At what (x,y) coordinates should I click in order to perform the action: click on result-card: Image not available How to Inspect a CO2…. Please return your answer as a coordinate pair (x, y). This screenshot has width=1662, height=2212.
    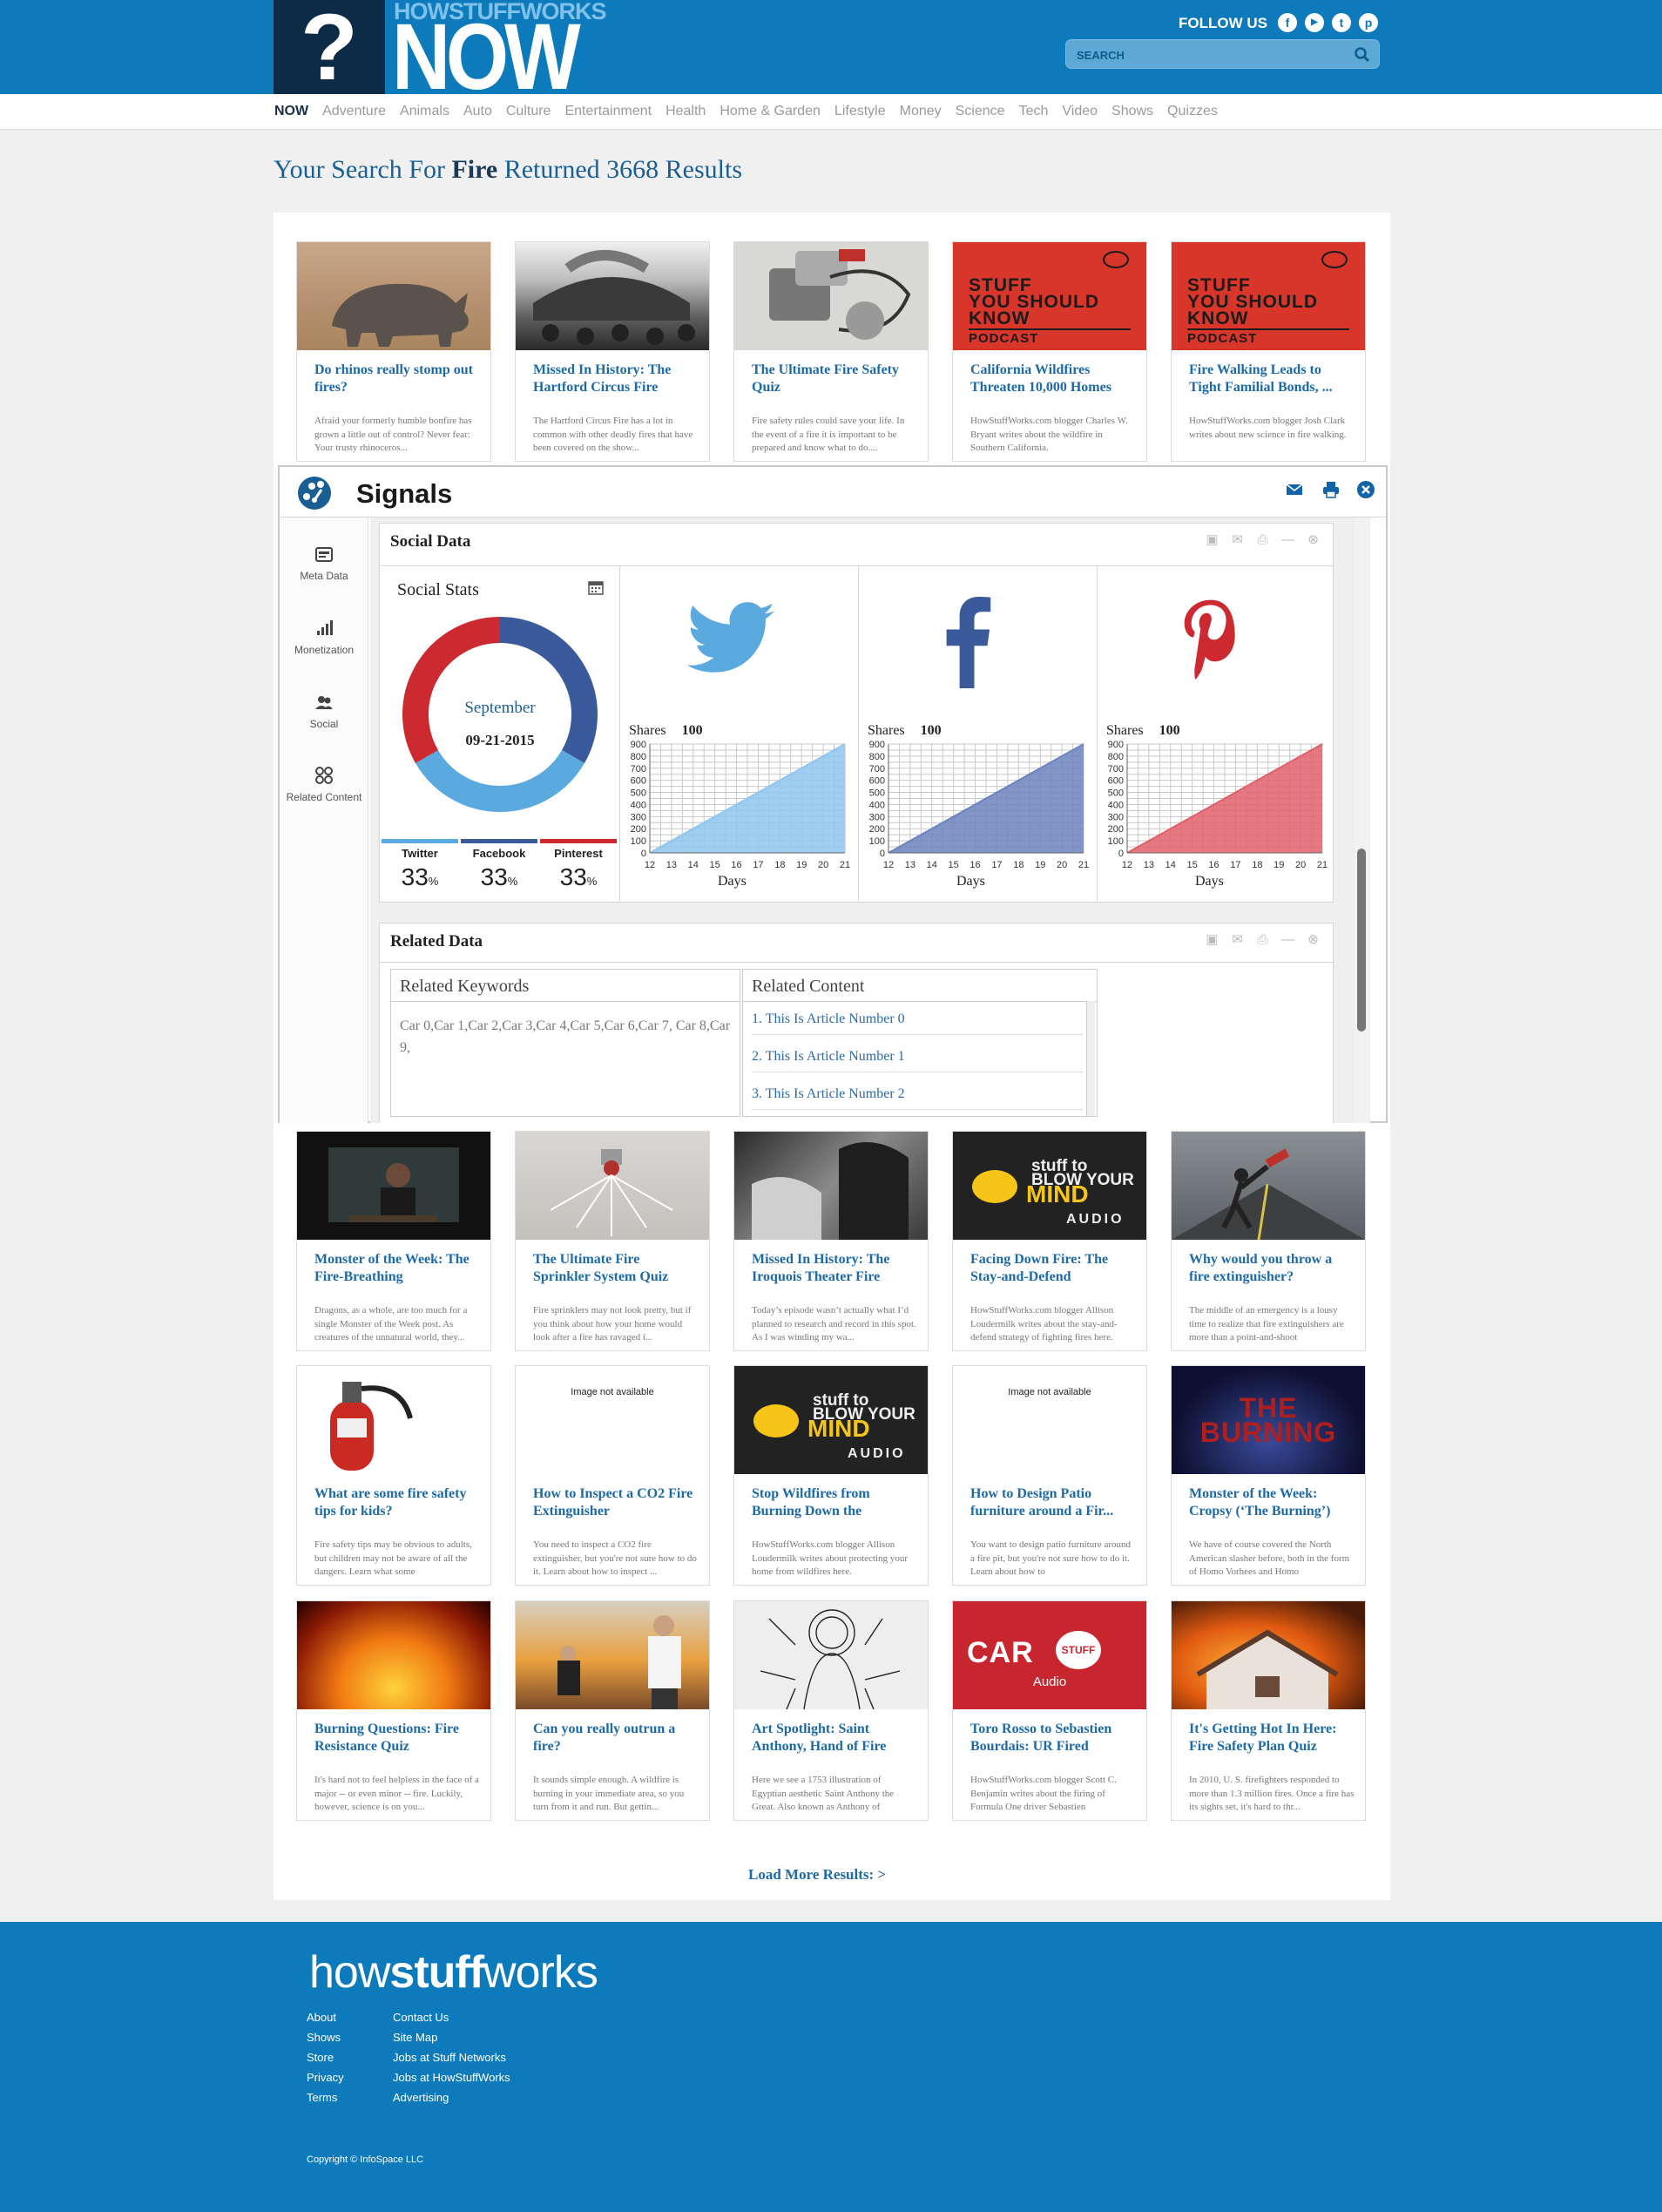
    Looking at the image, I should click on (613, 1475).